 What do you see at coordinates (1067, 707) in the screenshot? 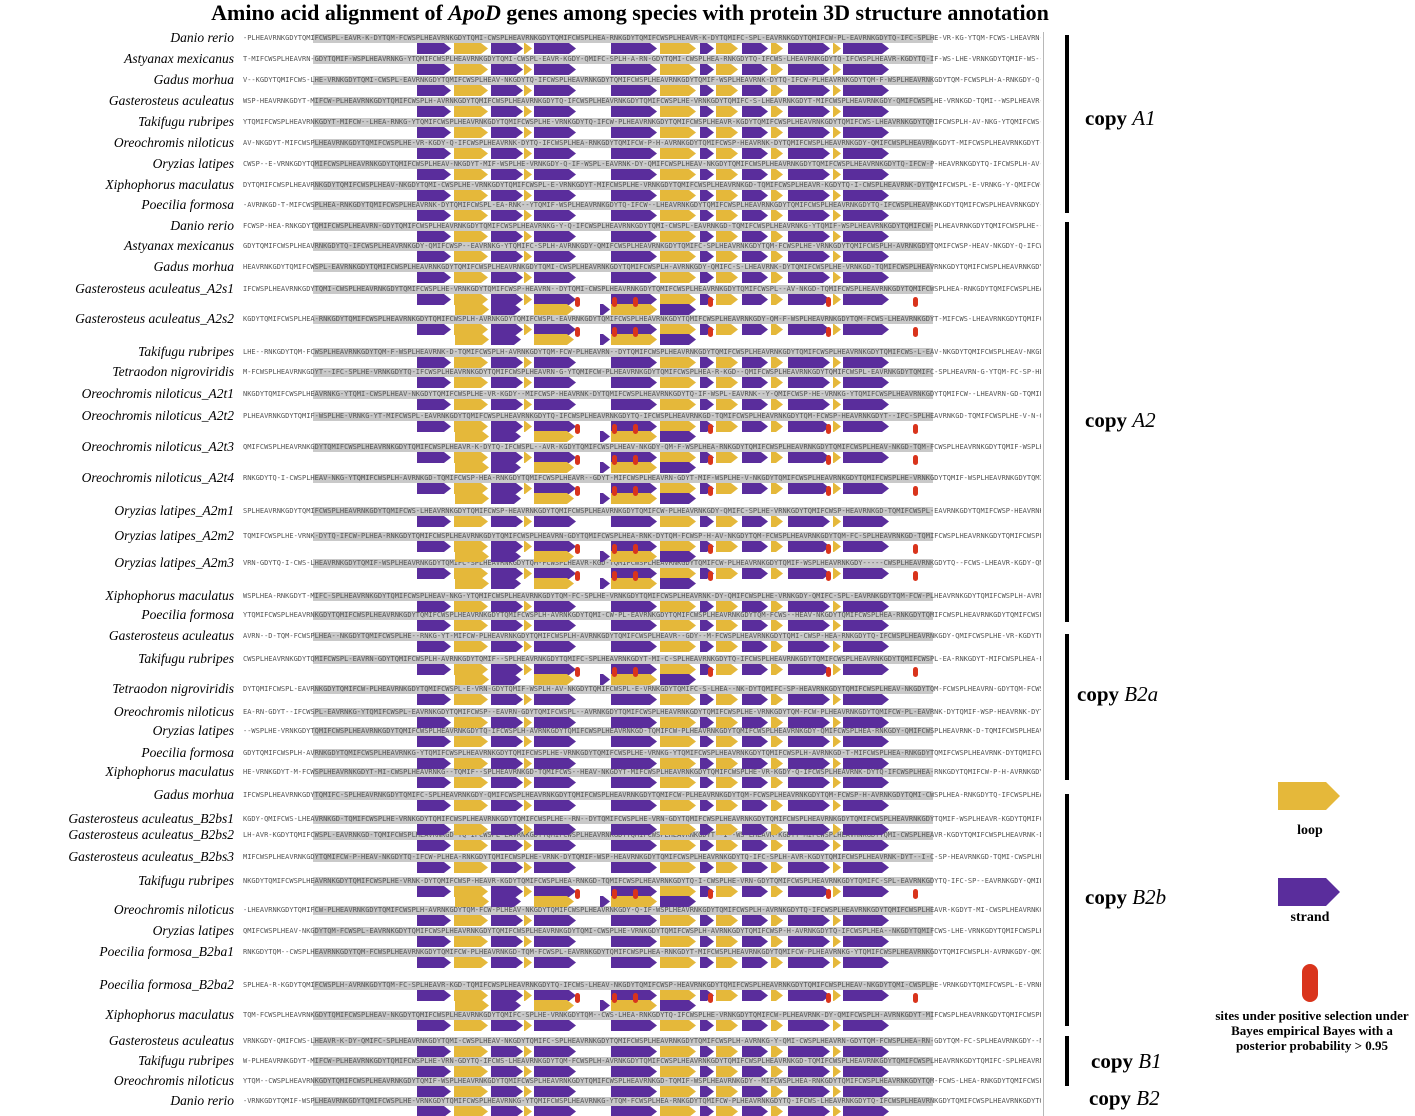
I see `bracket-b2a` at bounding box center [1067, 707].